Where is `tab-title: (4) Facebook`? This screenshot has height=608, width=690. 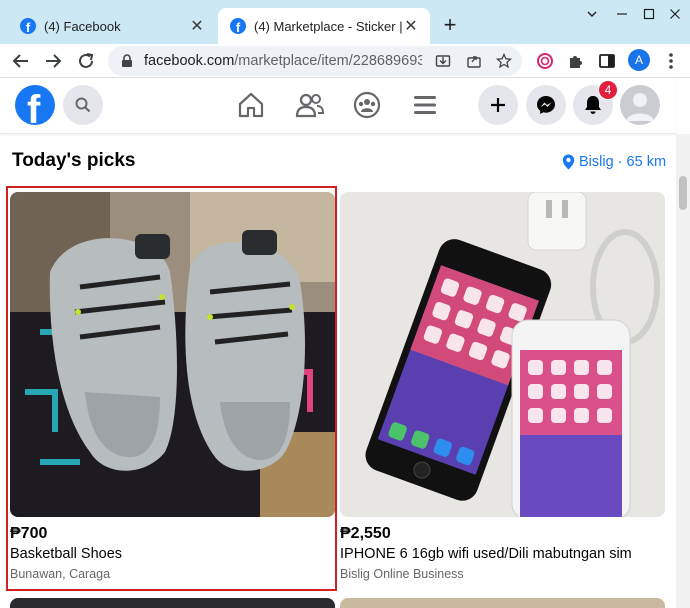
tab-title: (4) Facebook is located at coordinates (82, 26).